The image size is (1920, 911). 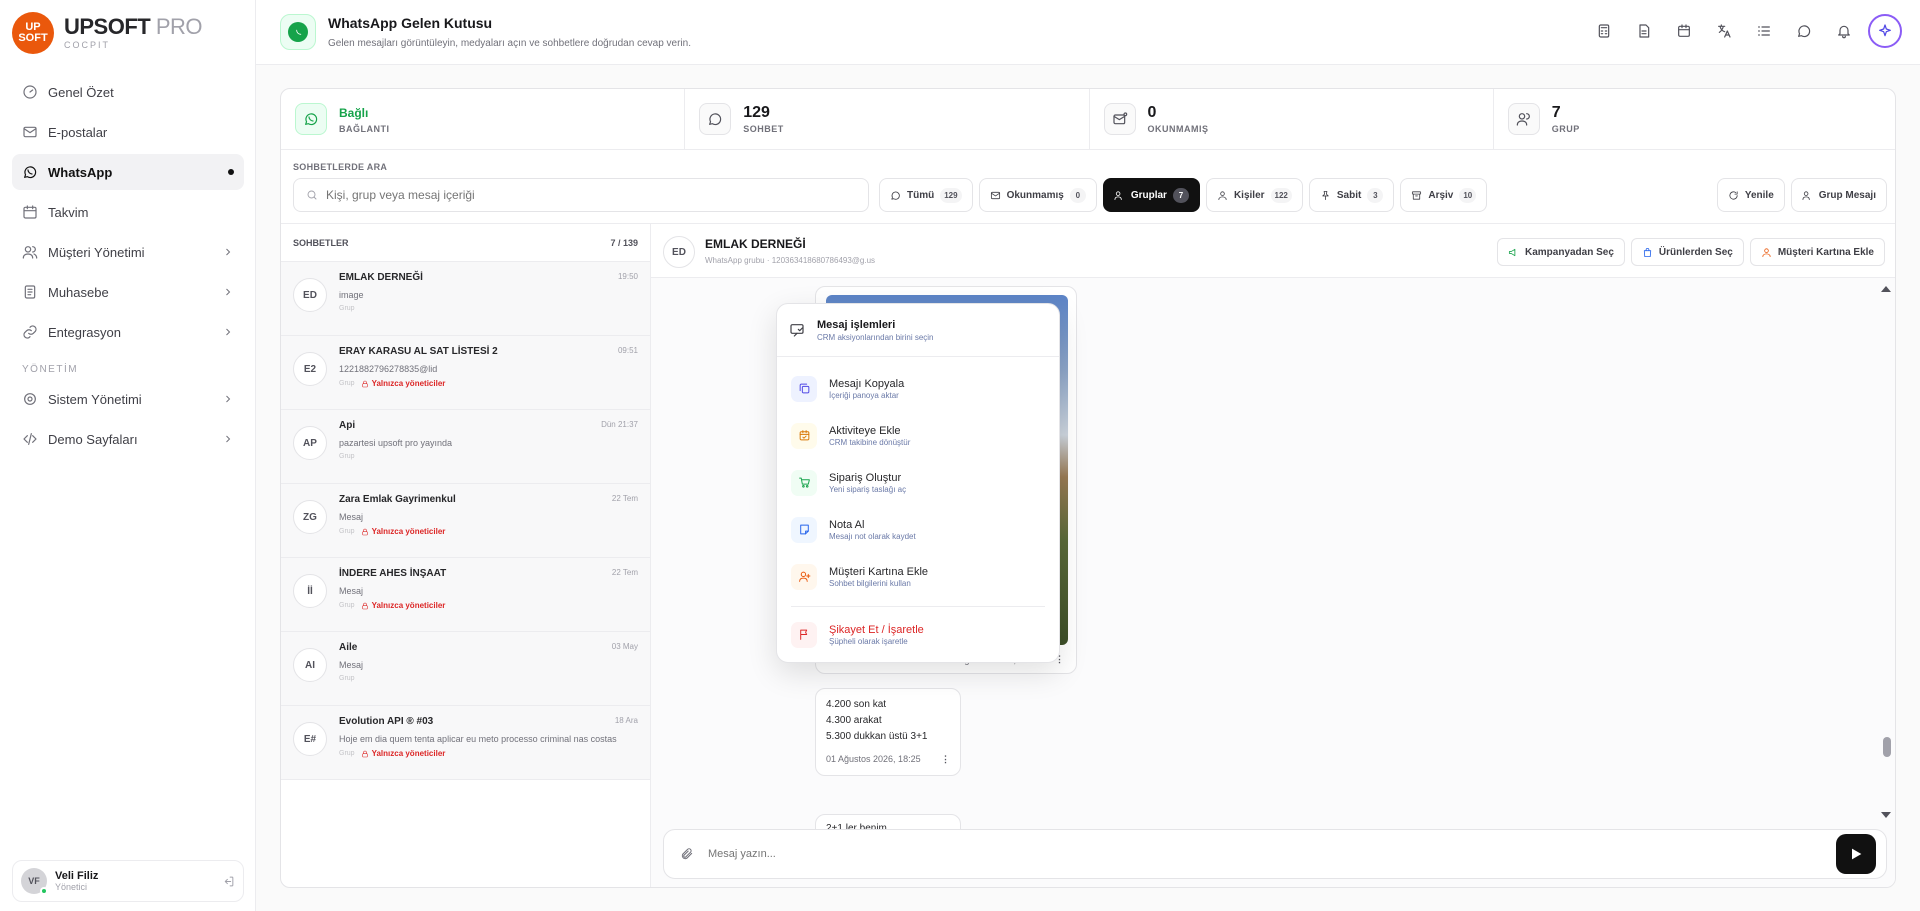 I want to click on user-name: Veli Filiz, so click(x=77, y=876).